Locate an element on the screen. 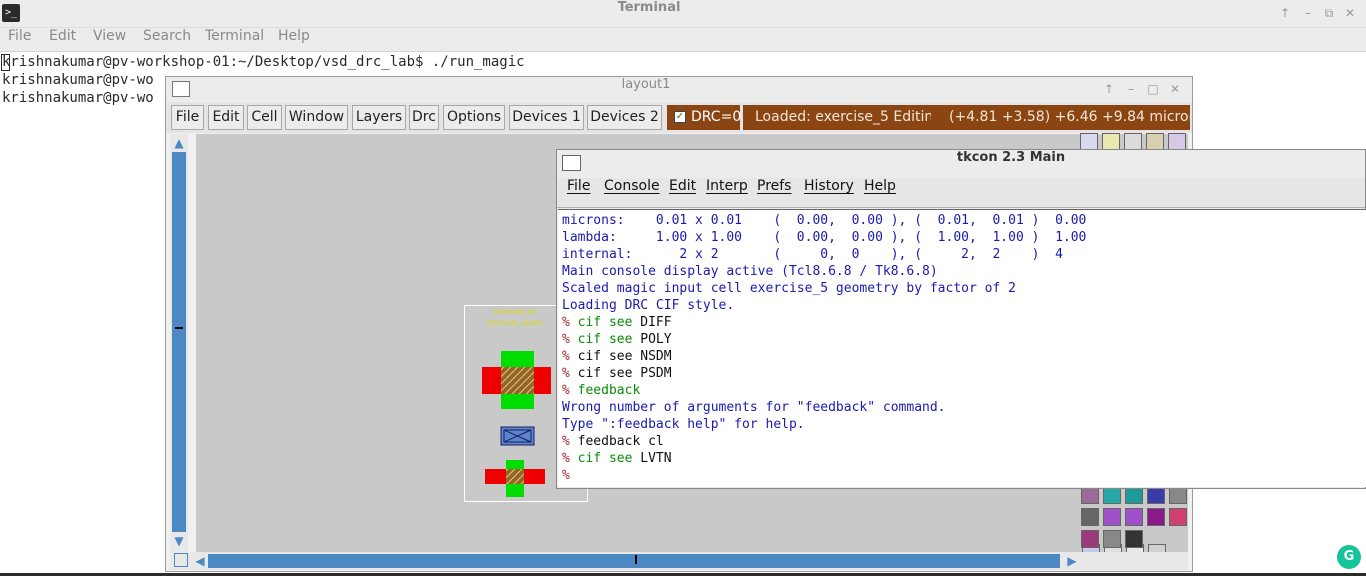 The height and width of the screenshot is (576, 1366). console-line: % cif see LVTN is located at coordinates (617, 458).